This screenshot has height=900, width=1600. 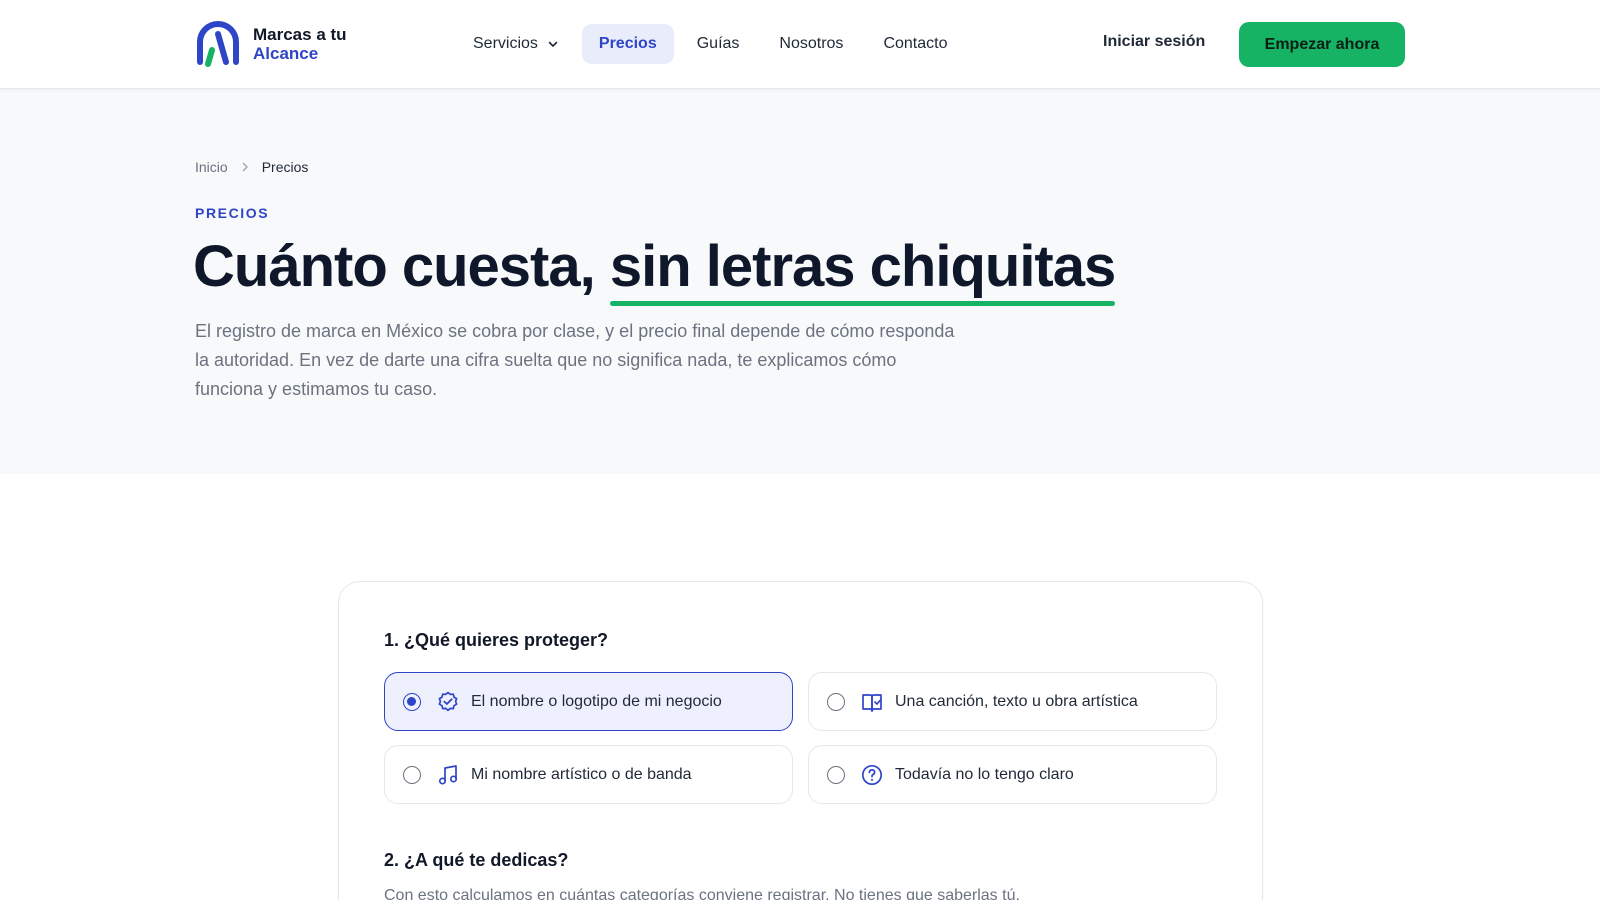 What do you see at coordinates (476, 860) in the screenshot?
I see `question-2-title: 2. ¿A qué te dedicas?` at bounding box center [476, 860].